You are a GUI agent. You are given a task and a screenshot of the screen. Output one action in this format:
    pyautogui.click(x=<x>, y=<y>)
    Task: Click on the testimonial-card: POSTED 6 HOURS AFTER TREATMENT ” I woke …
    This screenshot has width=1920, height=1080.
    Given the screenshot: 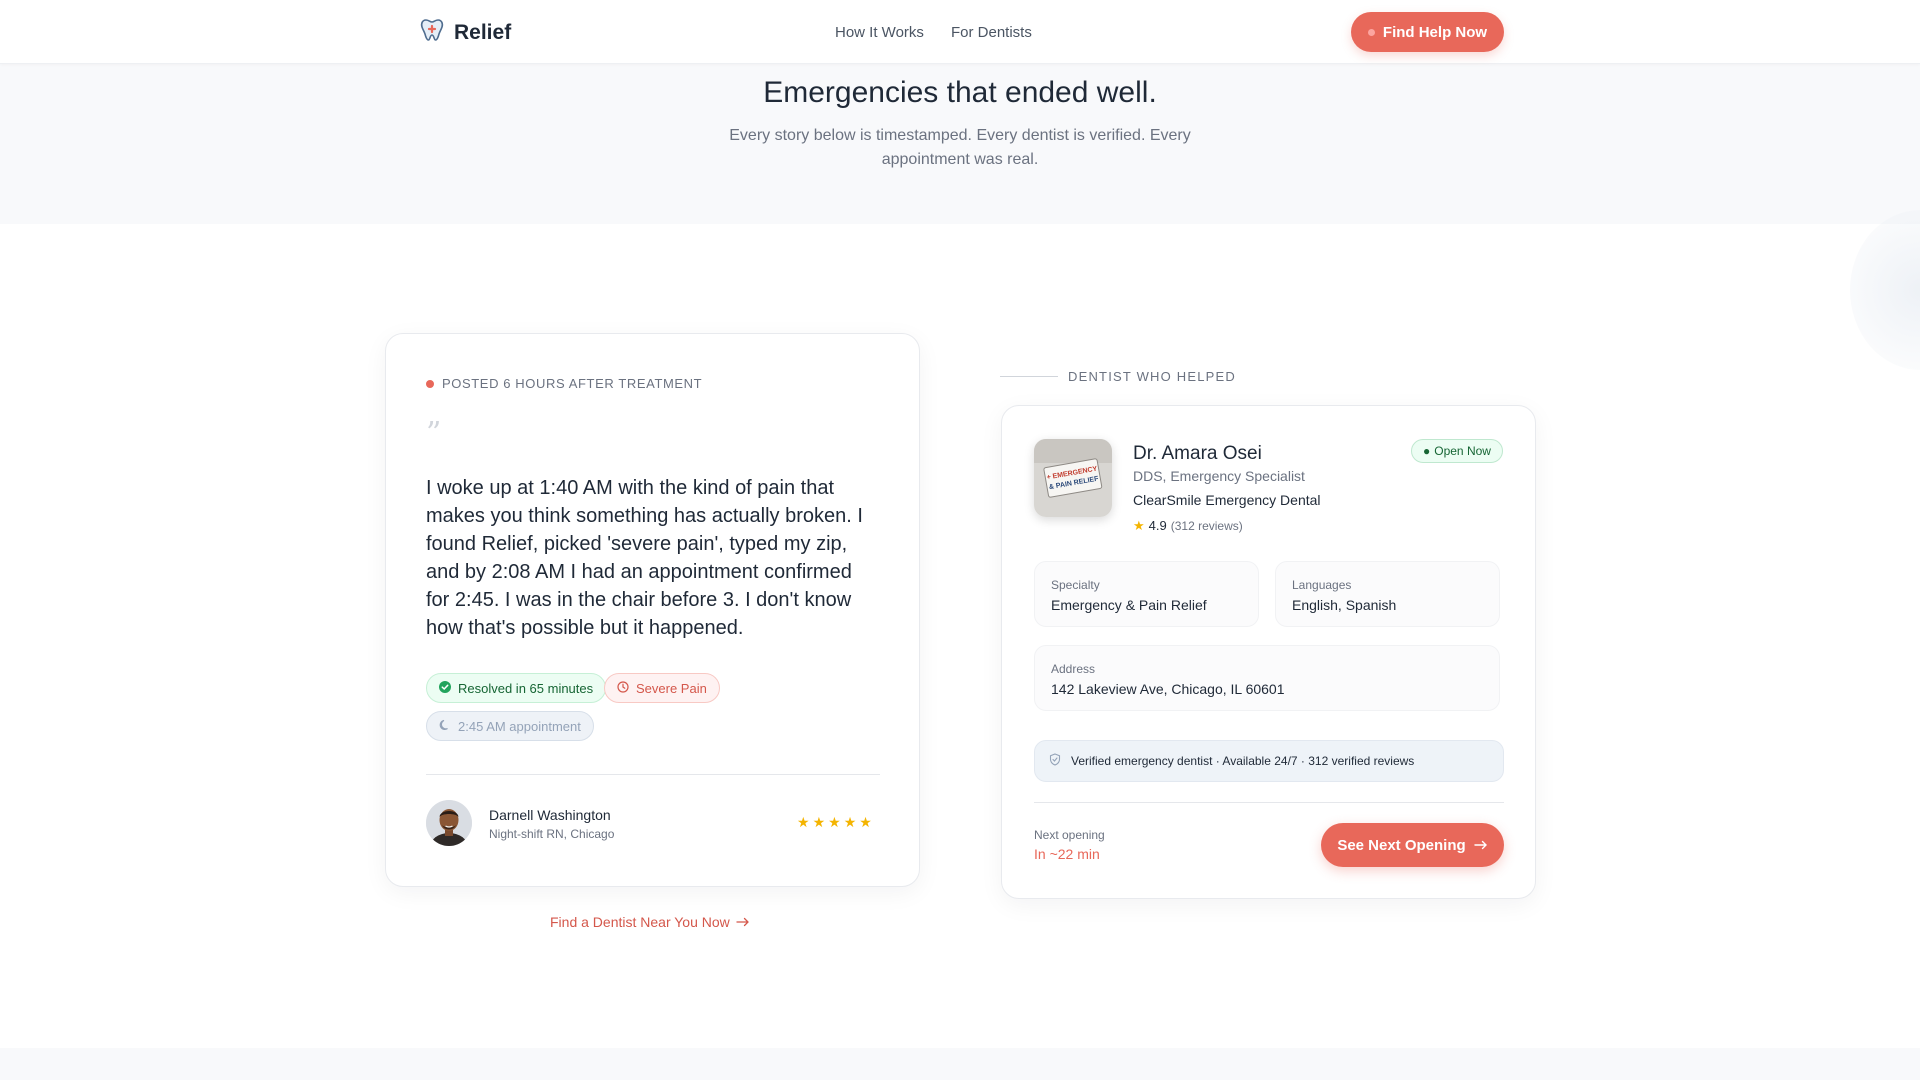 What is the action you would take?
    pyautogui.click(x=652, y=610)
    